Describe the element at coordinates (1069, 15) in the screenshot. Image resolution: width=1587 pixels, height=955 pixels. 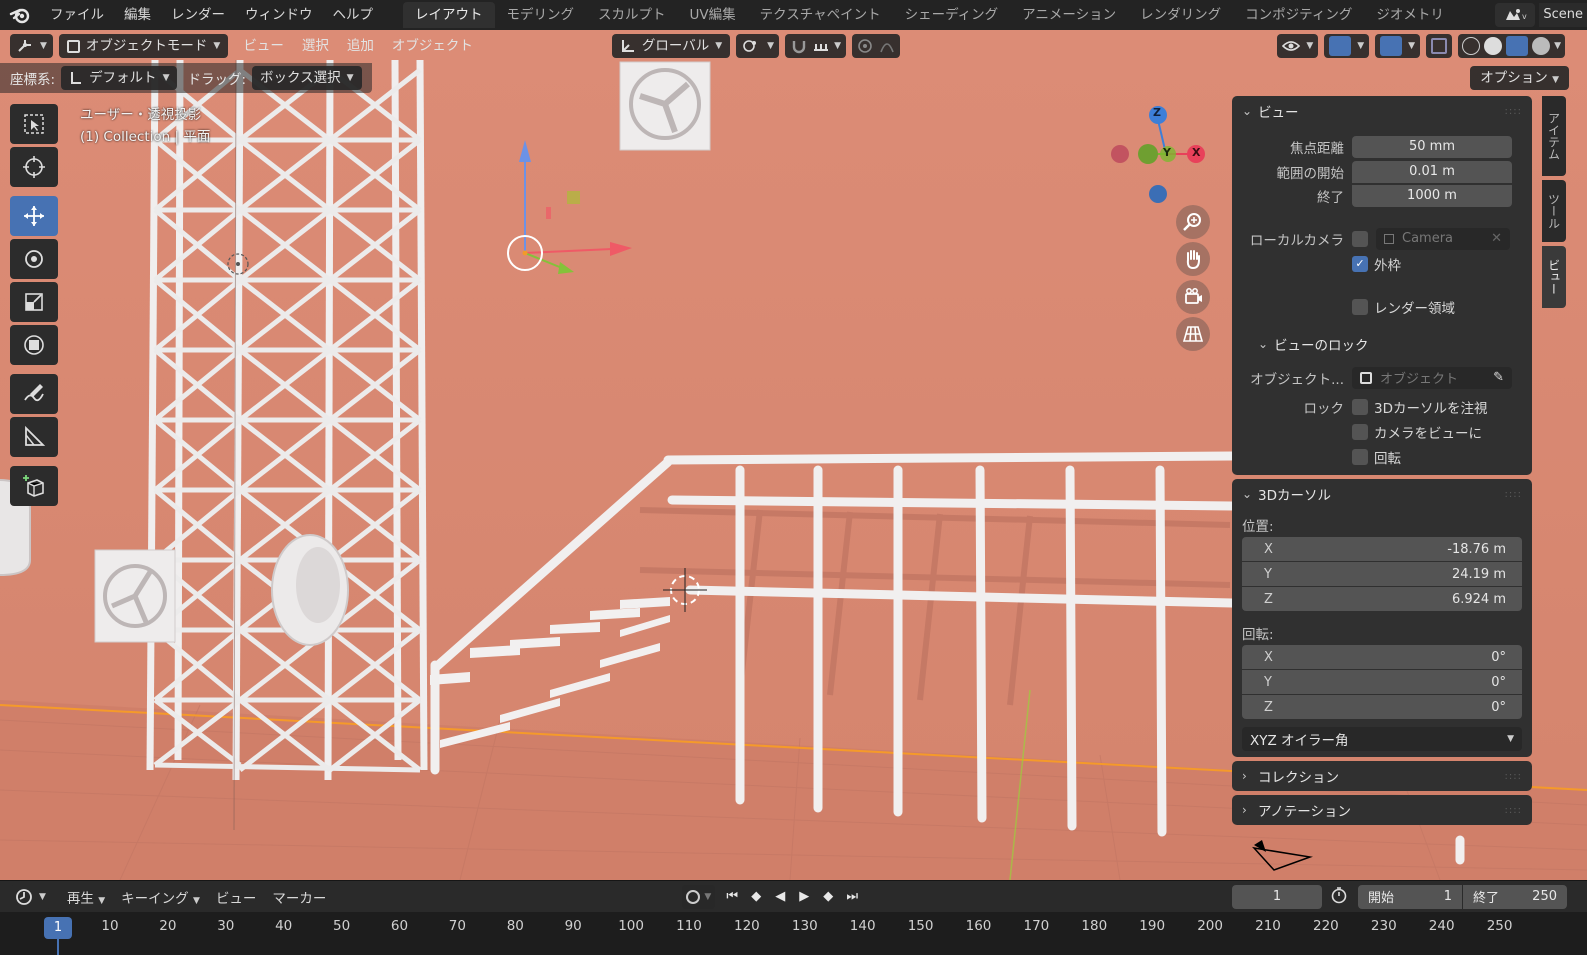
I see `tab-animation: アニメーション` at that location.